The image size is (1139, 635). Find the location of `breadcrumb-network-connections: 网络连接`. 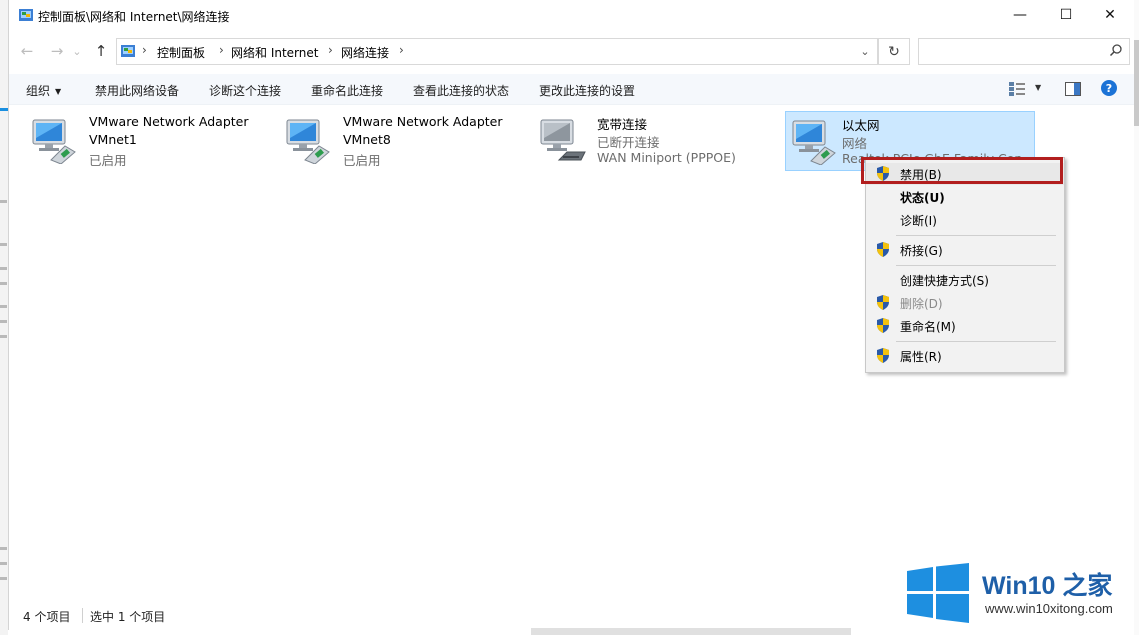

breadcrumb-network-connections: 网络连接 is located at coordinates (365, 52).